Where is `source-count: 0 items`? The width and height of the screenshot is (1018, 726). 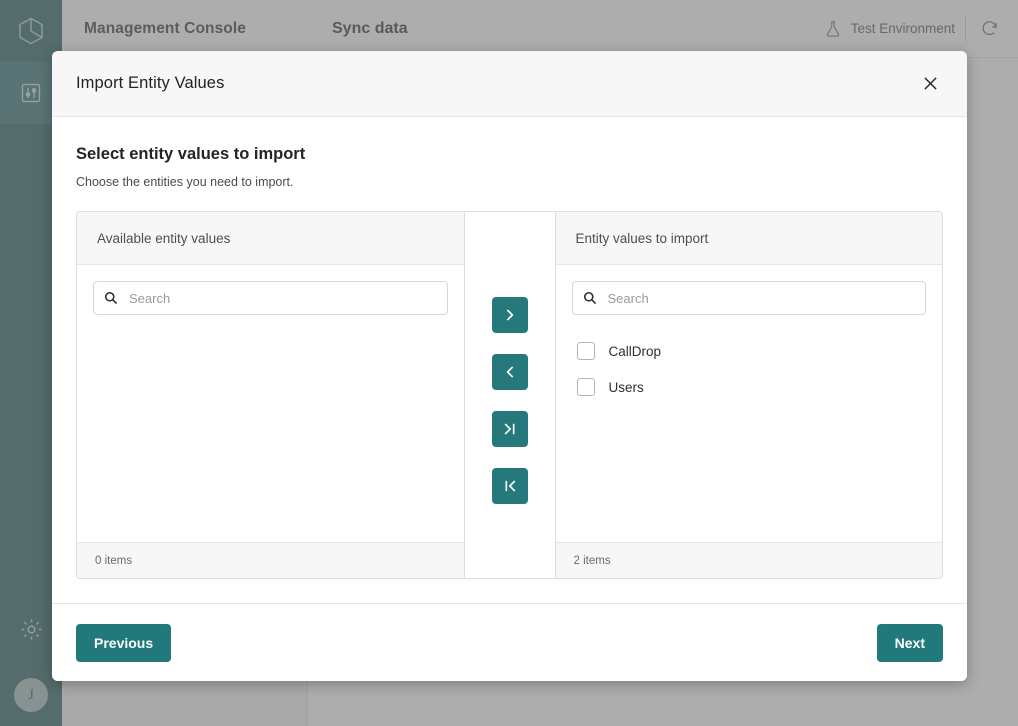
source-count: 0 items is located at coordinates (270, 560).